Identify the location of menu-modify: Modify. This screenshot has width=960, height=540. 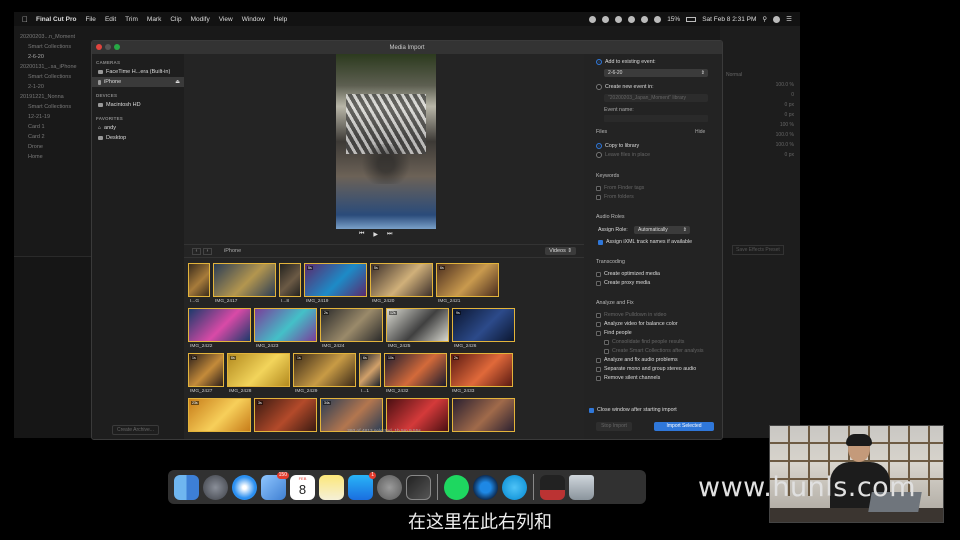
(200, 19).